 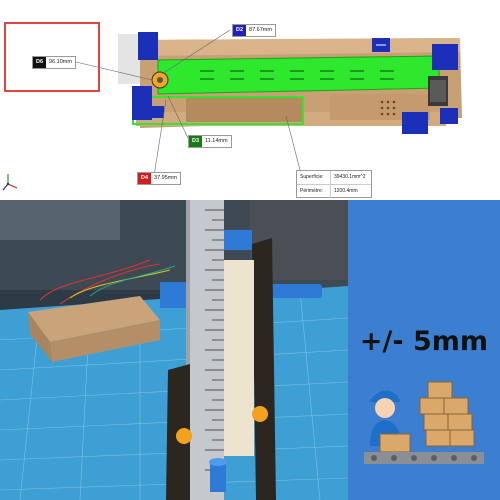 What do you see at coordinates (145, 178) in the screenshot?
I see `dimension-tag: D4` at bounding box center [145, 178].